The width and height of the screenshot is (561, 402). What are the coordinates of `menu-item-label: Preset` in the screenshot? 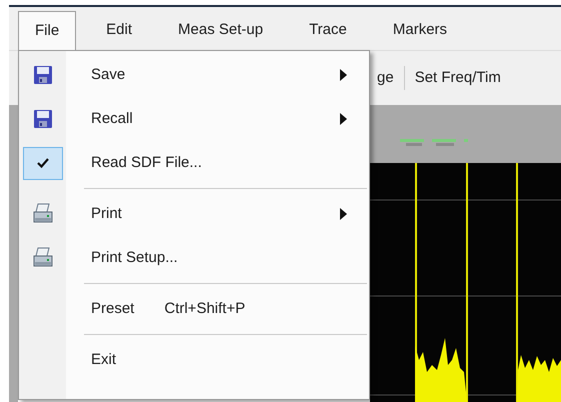 It's located at (112, 308).